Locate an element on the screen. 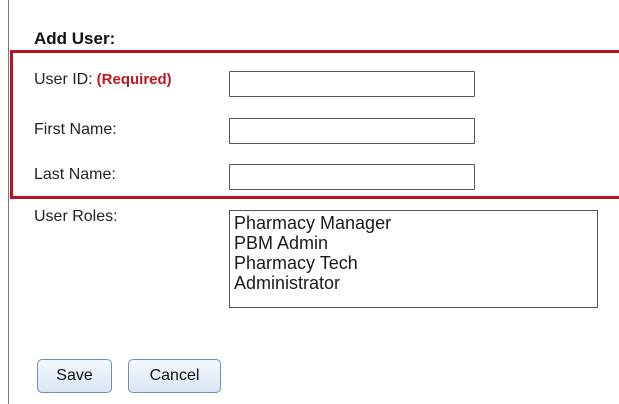 This screenshot has height=404, width=619. cancel-button: Cancel is located at coordinates (174, 376).